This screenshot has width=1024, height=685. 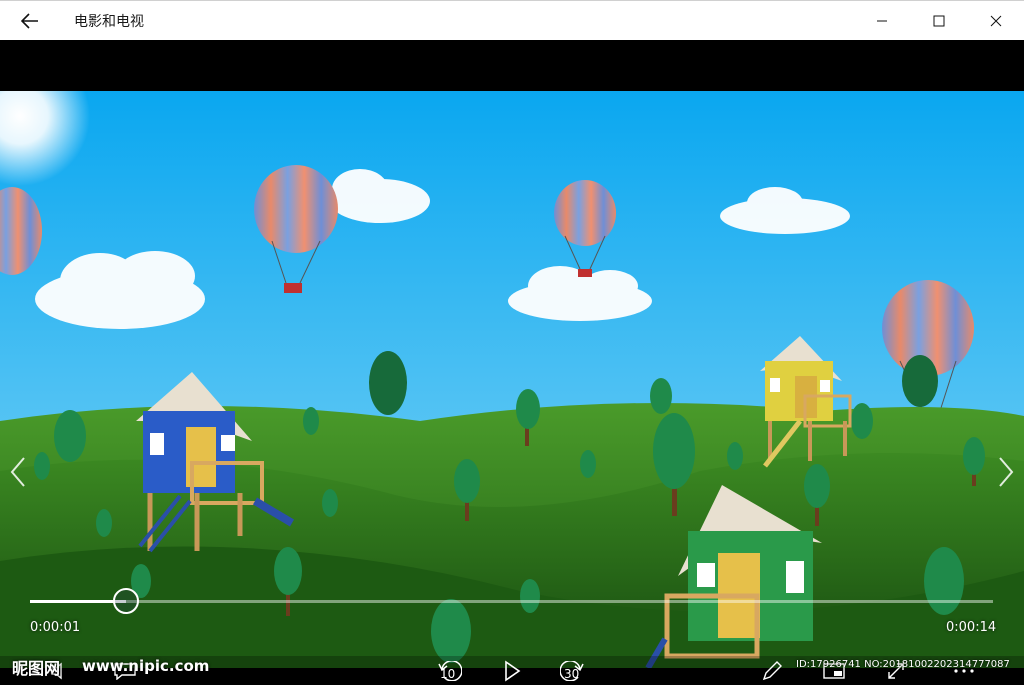 I want to click on close-button, so click(x=995, y=21).